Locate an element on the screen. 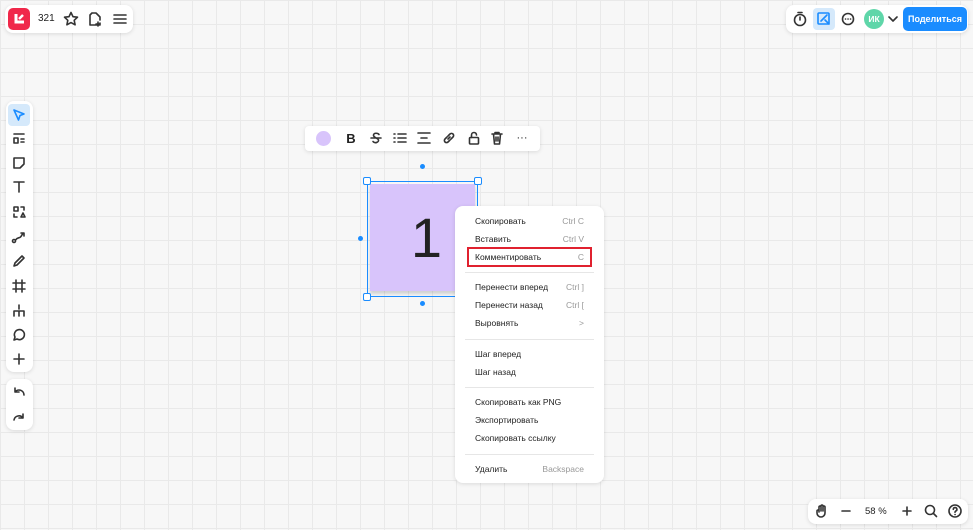  menu-item-label: Шаг назад is located at coordinates (495, 372).